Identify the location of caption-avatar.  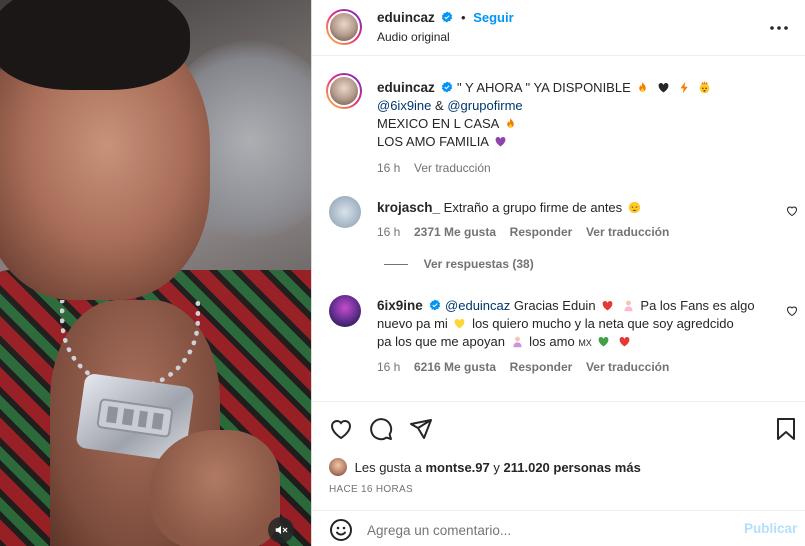
(344, 91).